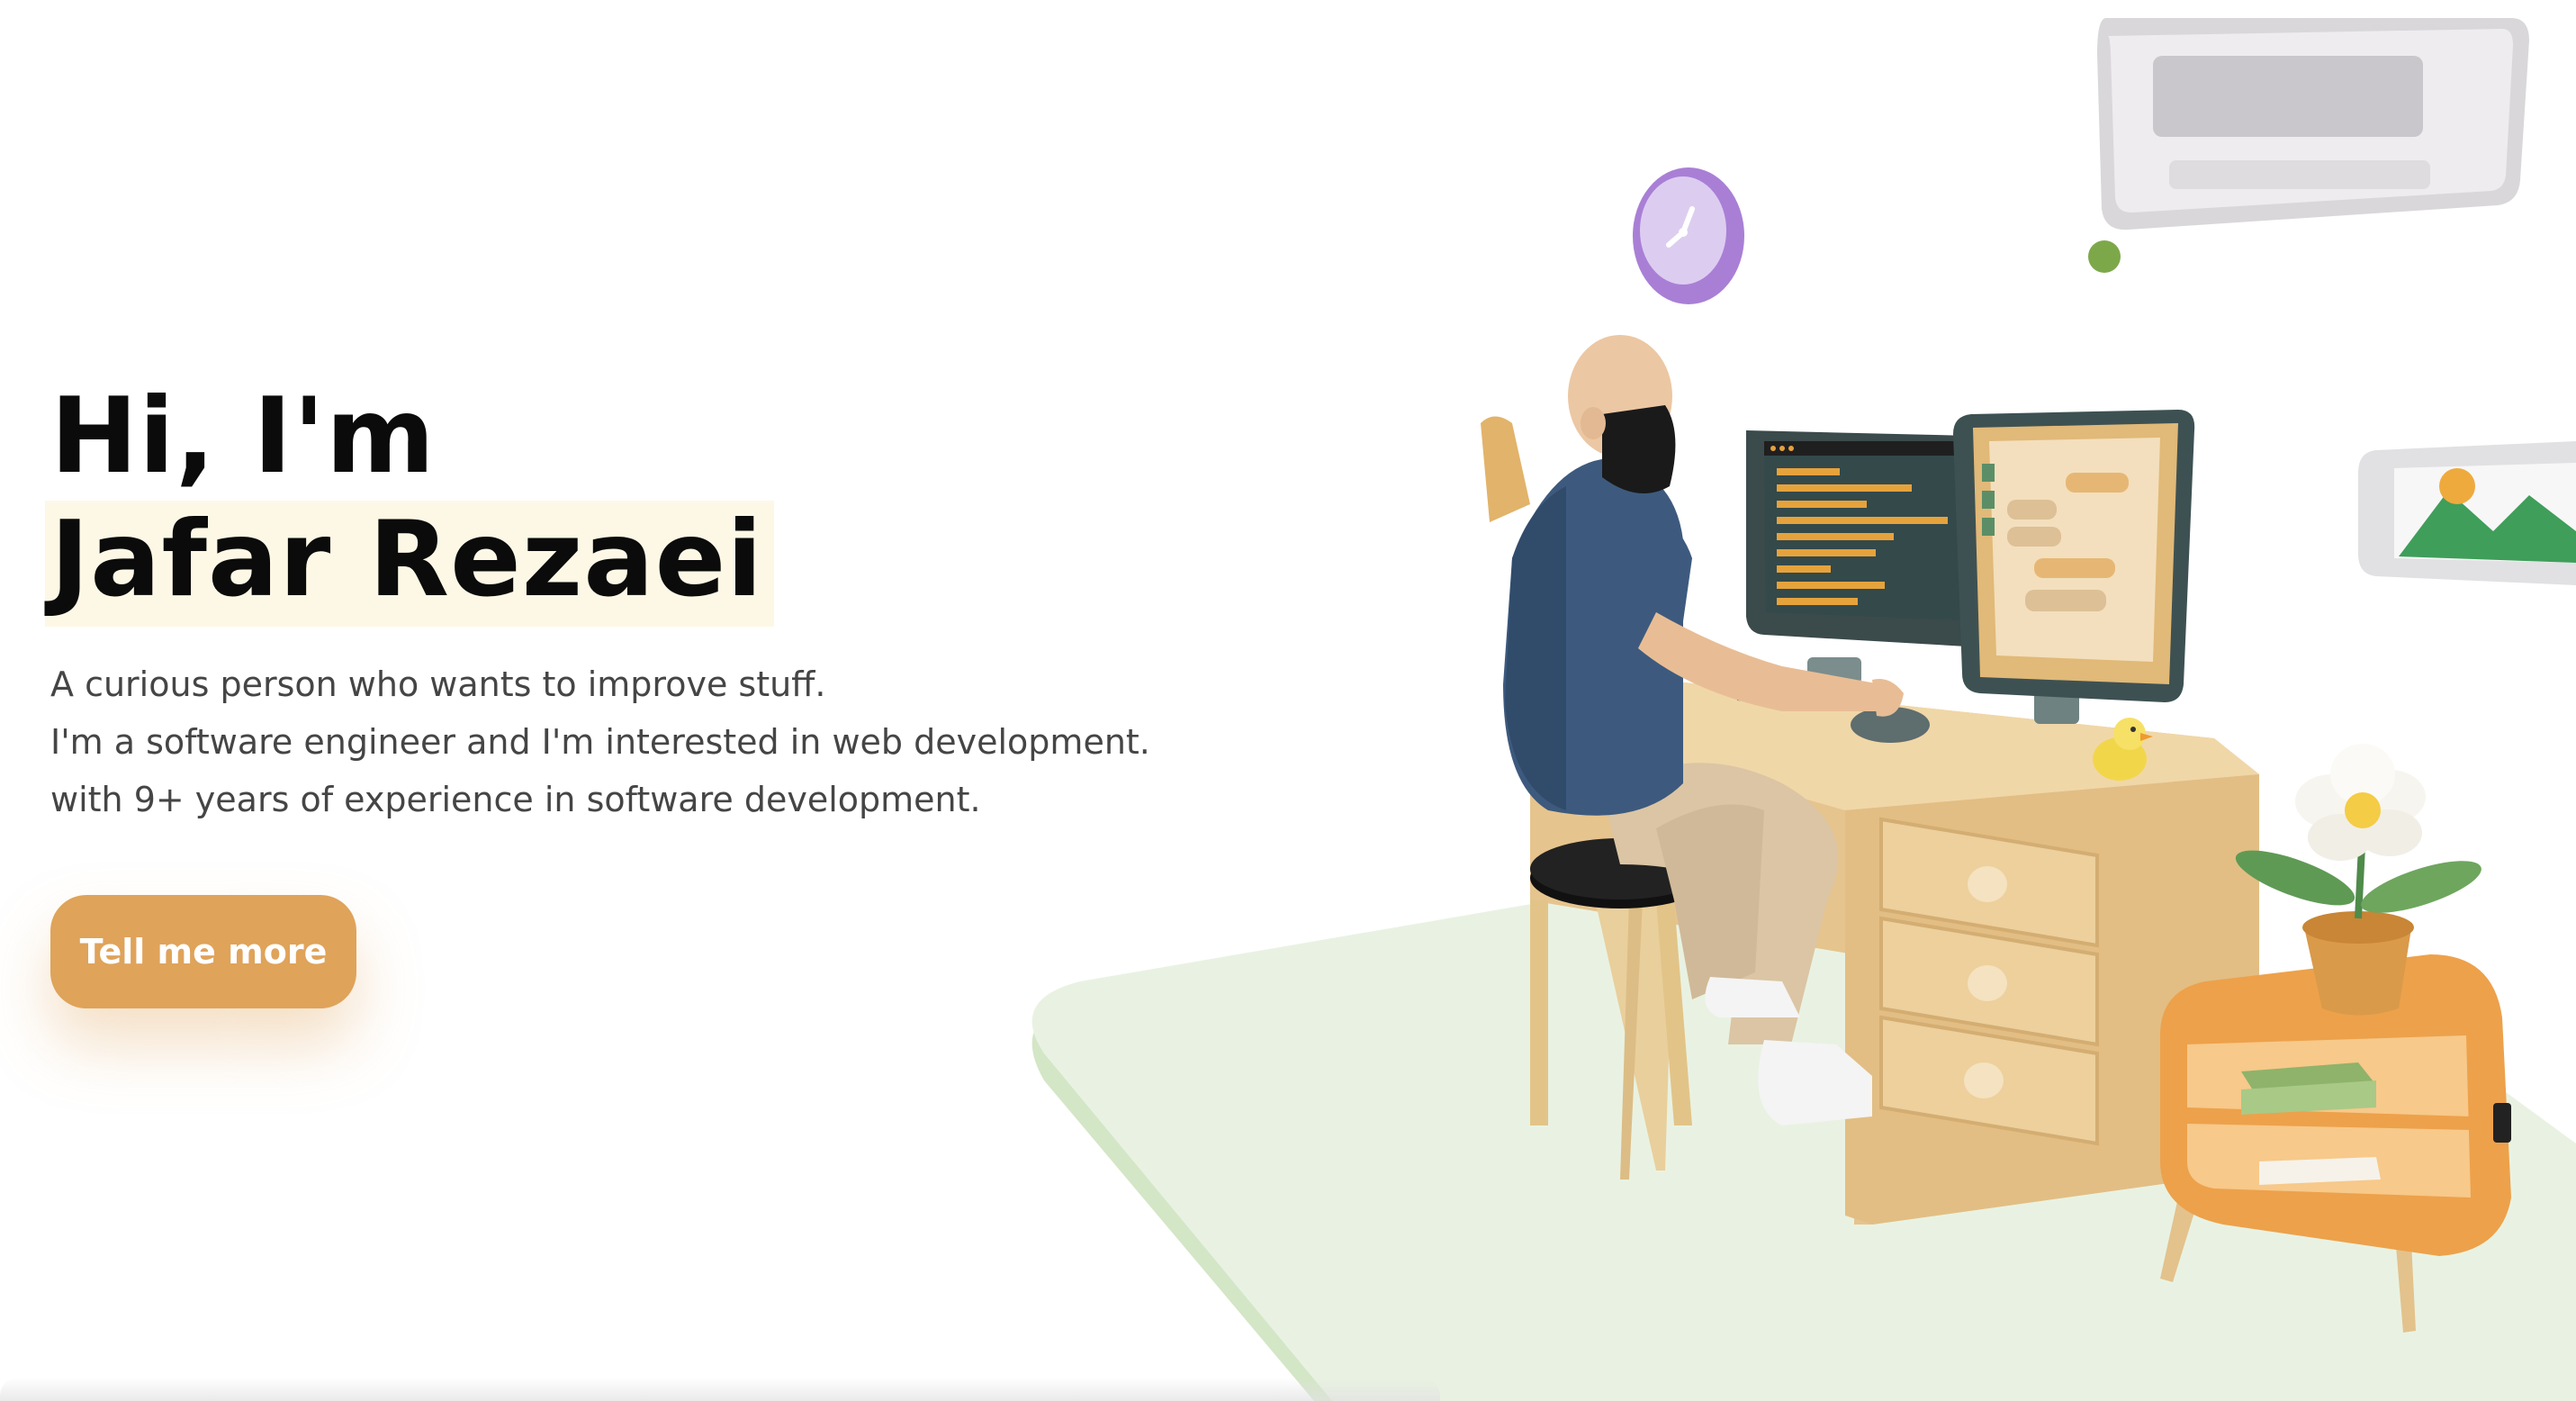 The width and height of the screenshot is (2576, 1401). I want to click on chat-monitor, so click(2074, 567).